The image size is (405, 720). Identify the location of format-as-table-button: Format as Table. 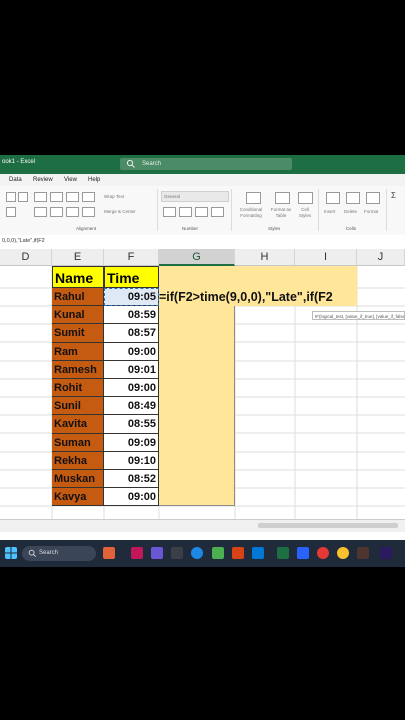
(281, 213).